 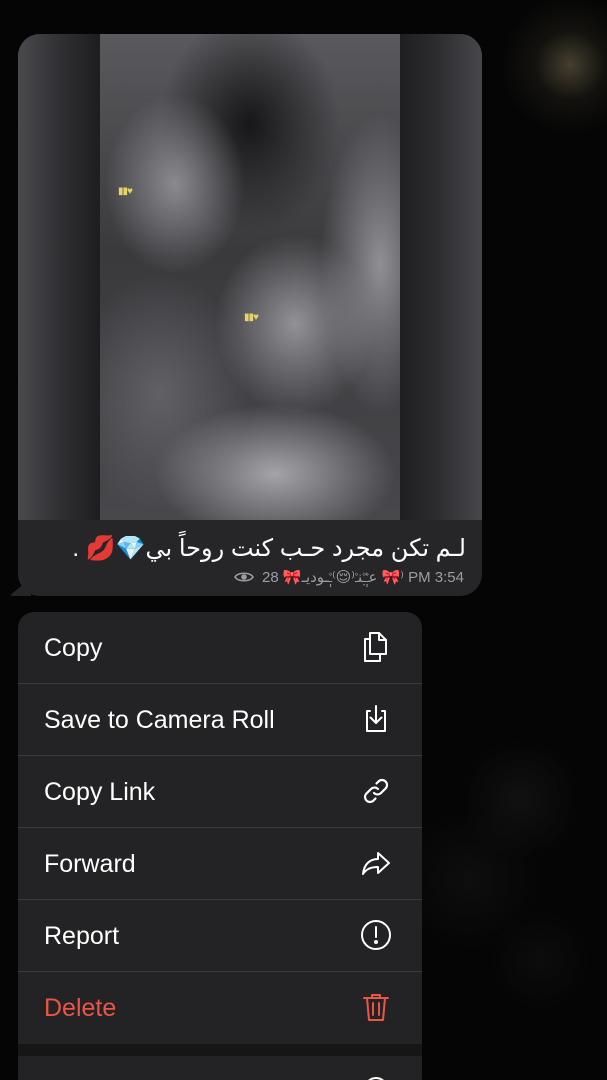 What do you see at coordinates (220, 1050) in the screenshot?
I see `menu-section-divider` at bounding box center [220, 1050].